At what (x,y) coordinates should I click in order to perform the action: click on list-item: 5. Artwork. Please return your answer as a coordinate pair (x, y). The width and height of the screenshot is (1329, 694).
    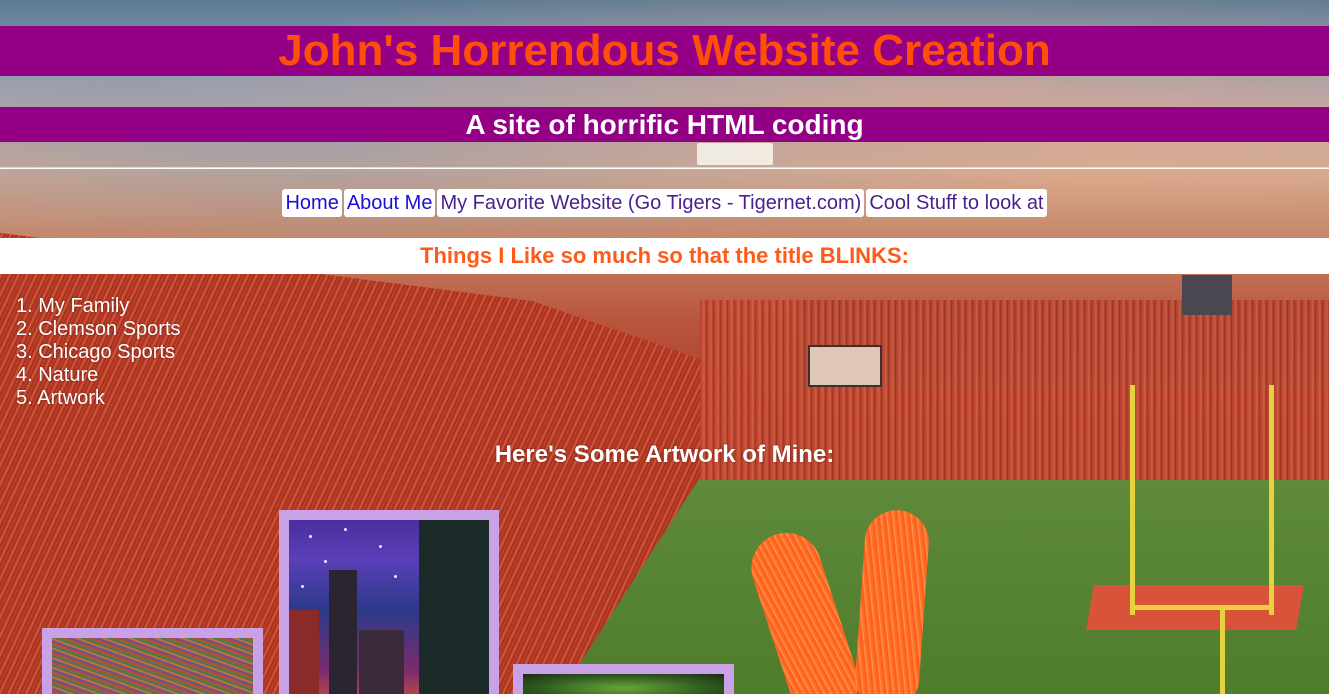
    Looking at the image, I should click on (60, 398).